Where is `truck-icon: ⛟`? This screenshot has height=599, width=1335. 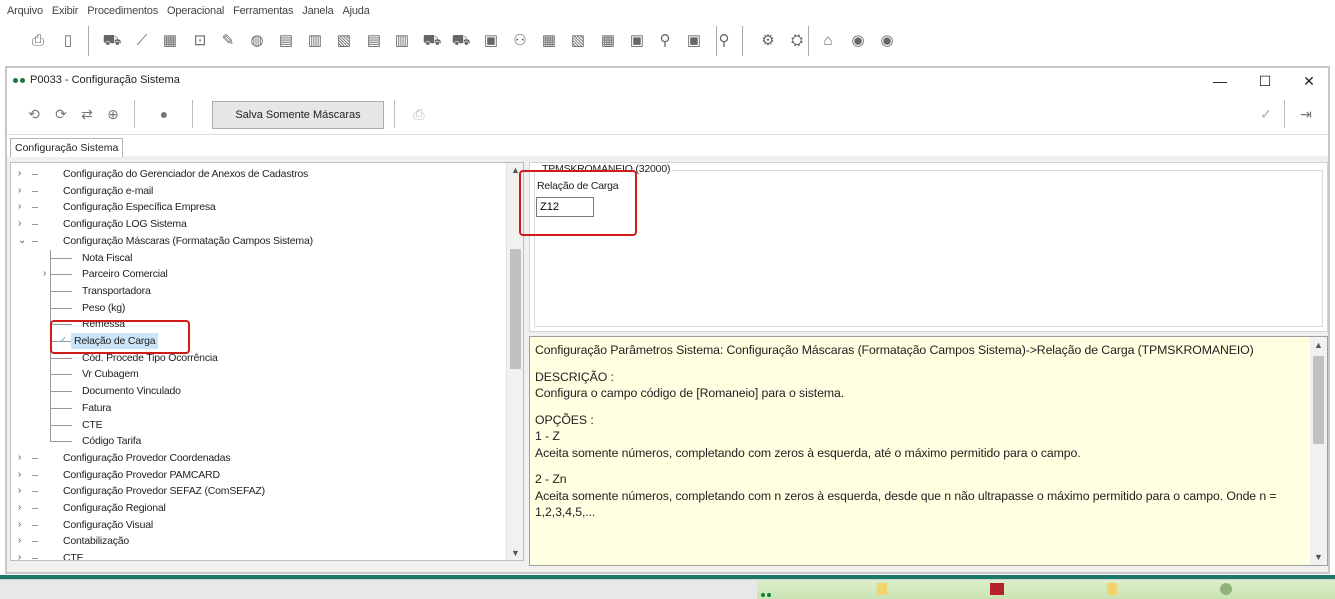
truck-icon: ⛟ is located at coordinates (112, 41).